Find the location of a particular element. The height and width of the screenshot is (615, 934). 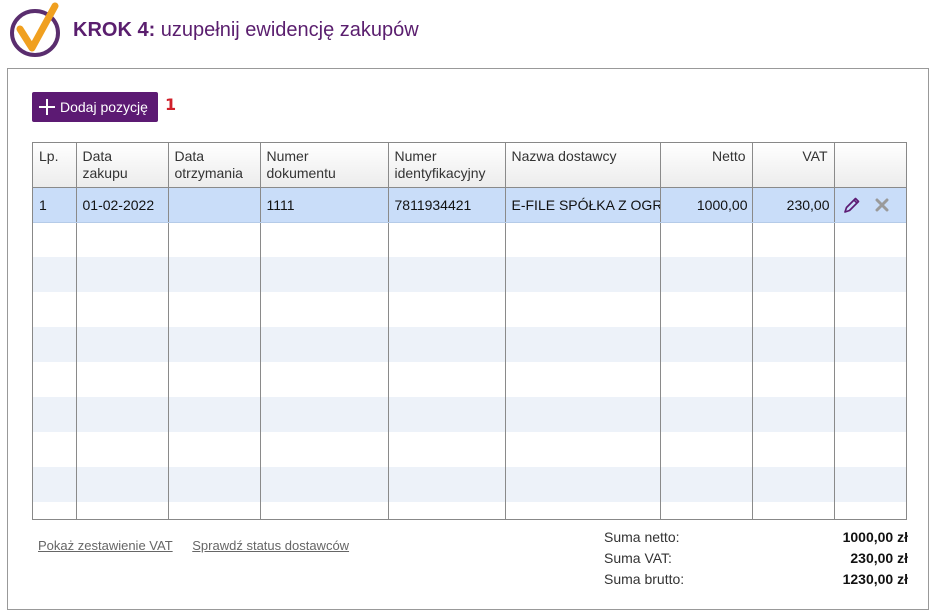

cell-data-zakupu: 01-02-2022 is located at coordinates (122, 205).